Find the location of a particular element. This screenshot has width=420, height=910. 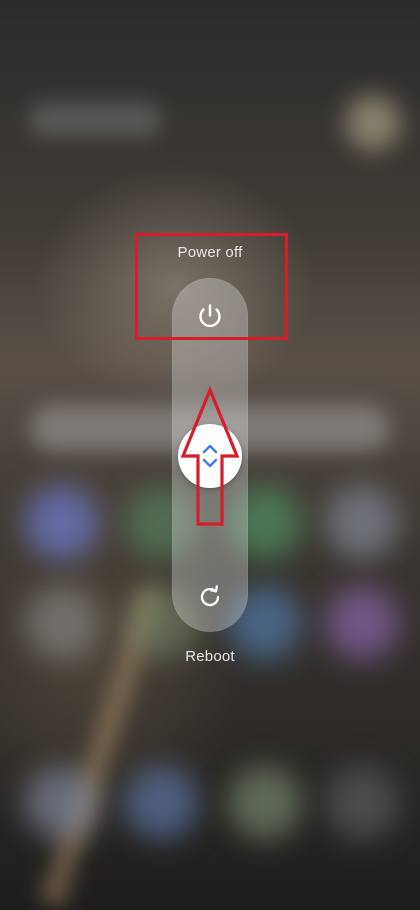

blurred-clock-widget is located at coordinates (95, 120).